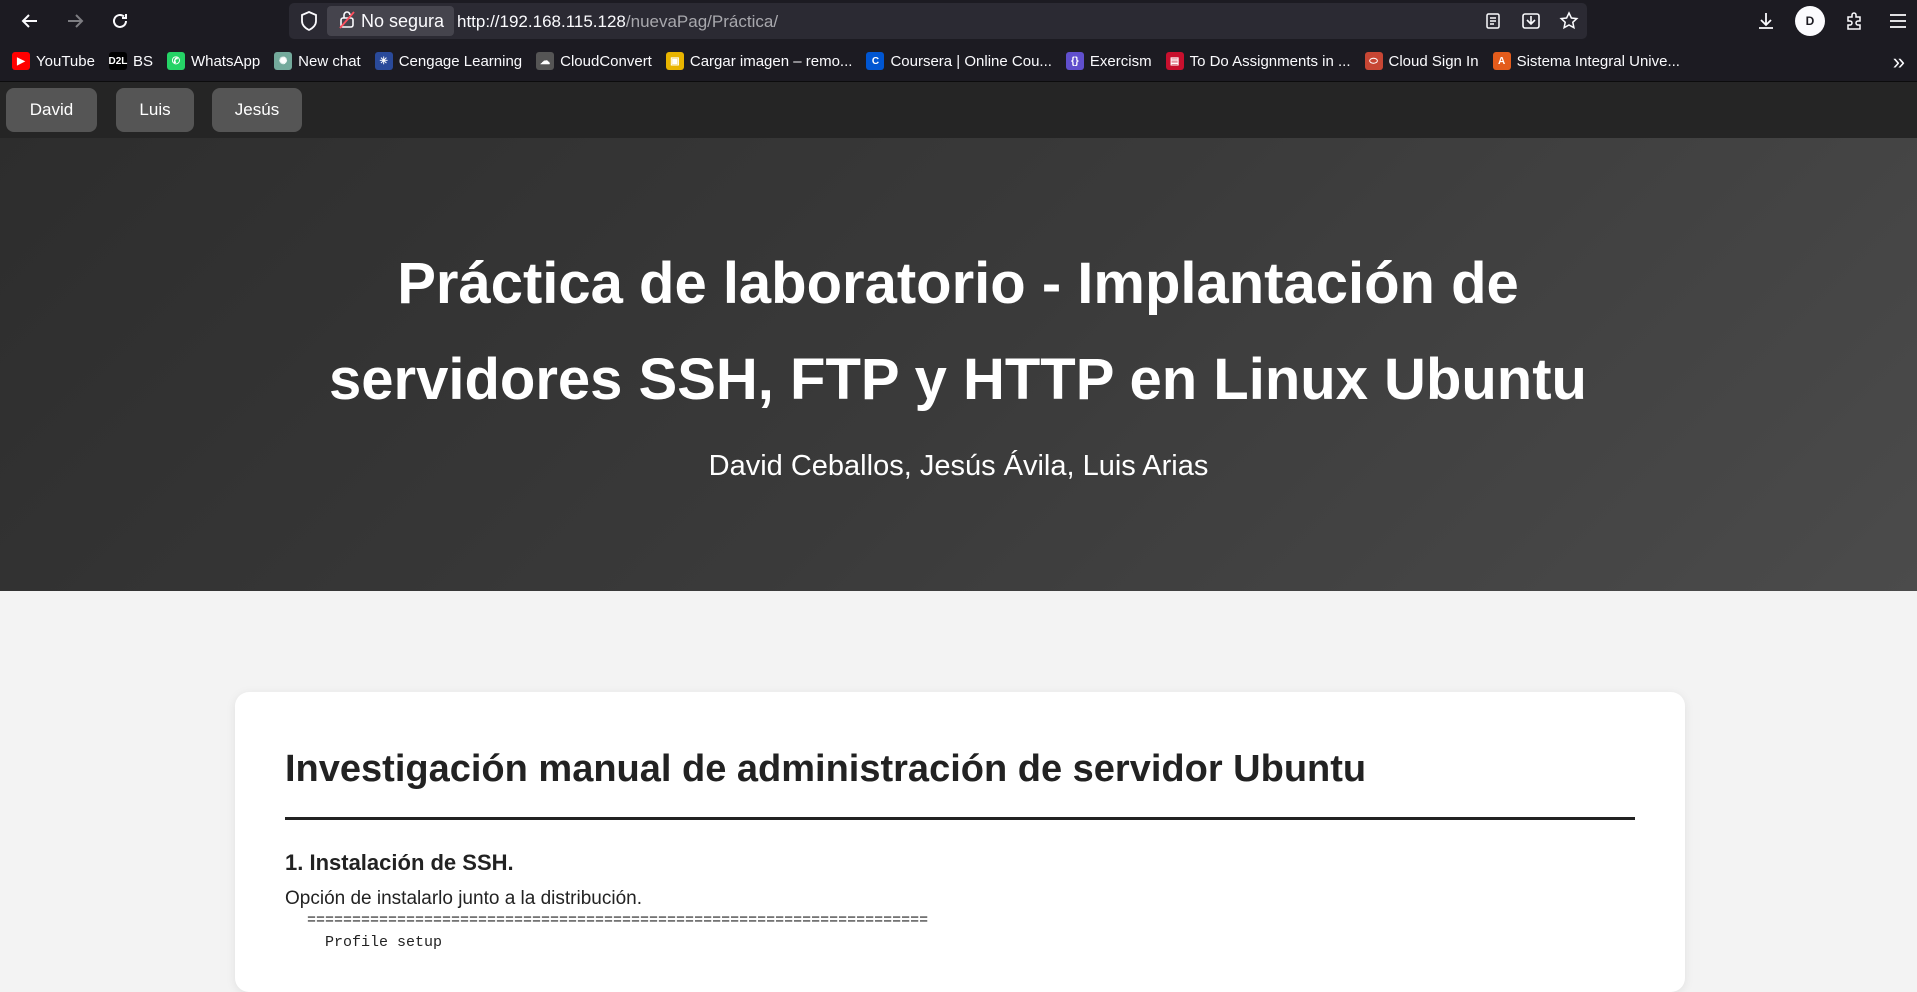 The width and height of the screenshot is (1917, 992). What do you see at coordinates (399, 862) in the screenshot?
I see `subsection-title: 1. Instalación de SSH.` at bounding box center [399, 862].